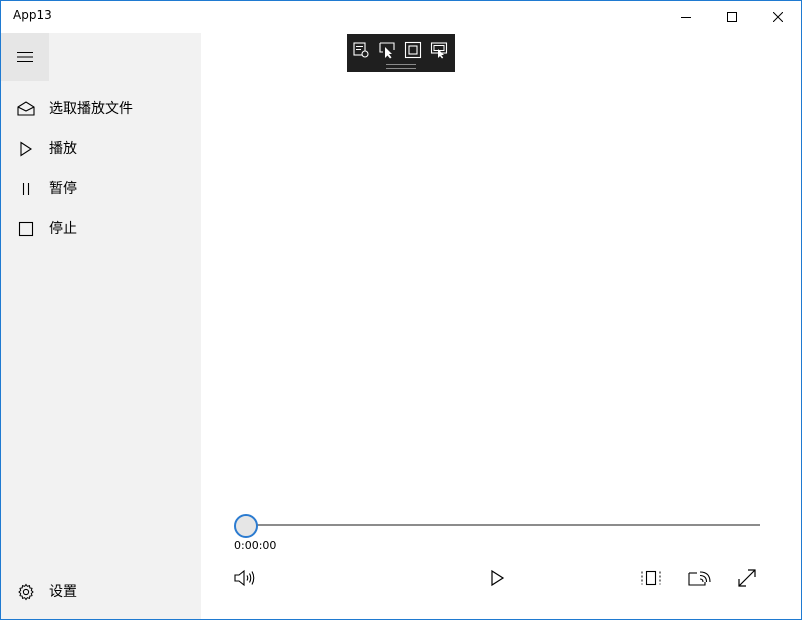 This screenshot has height=620, width=802. I want to click on volume-icon, so click(244, 578).